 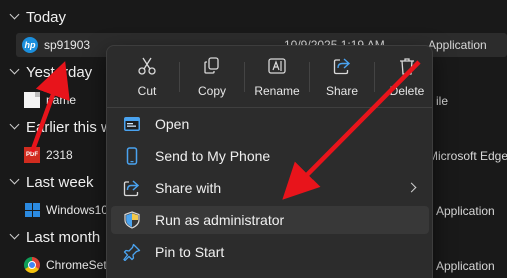 What do you see at coordinates (132, 124) in the screenshot?
I see `open-window-icon` at bounding box center [132, 124].